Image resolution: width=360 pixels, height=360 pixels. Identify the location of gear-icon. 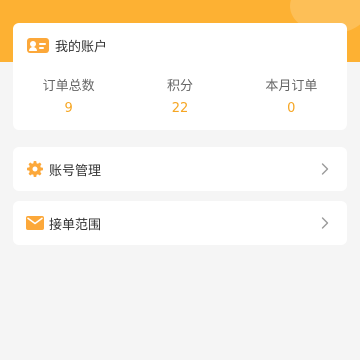
(35, 169).